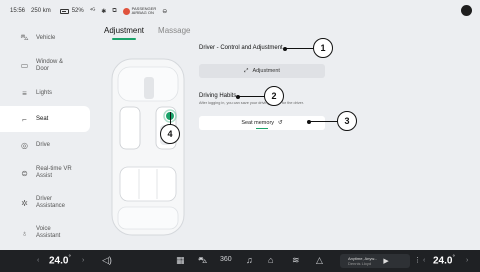 This screenshot has height=272, width=480. What do you see at coordinates (77, 11) in the screenshot?
I see `battery-percent: 52%` at bounding box center [77, 11].